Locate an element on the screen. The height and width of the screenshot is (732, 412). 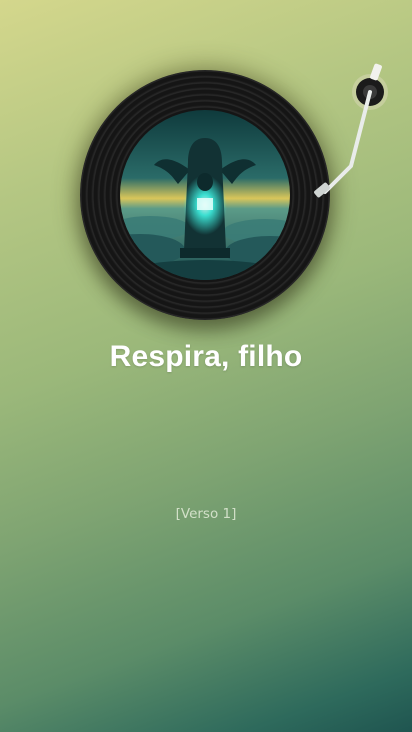
current-lyric-line: [Verso 1] is located at coordinates (206, 514).